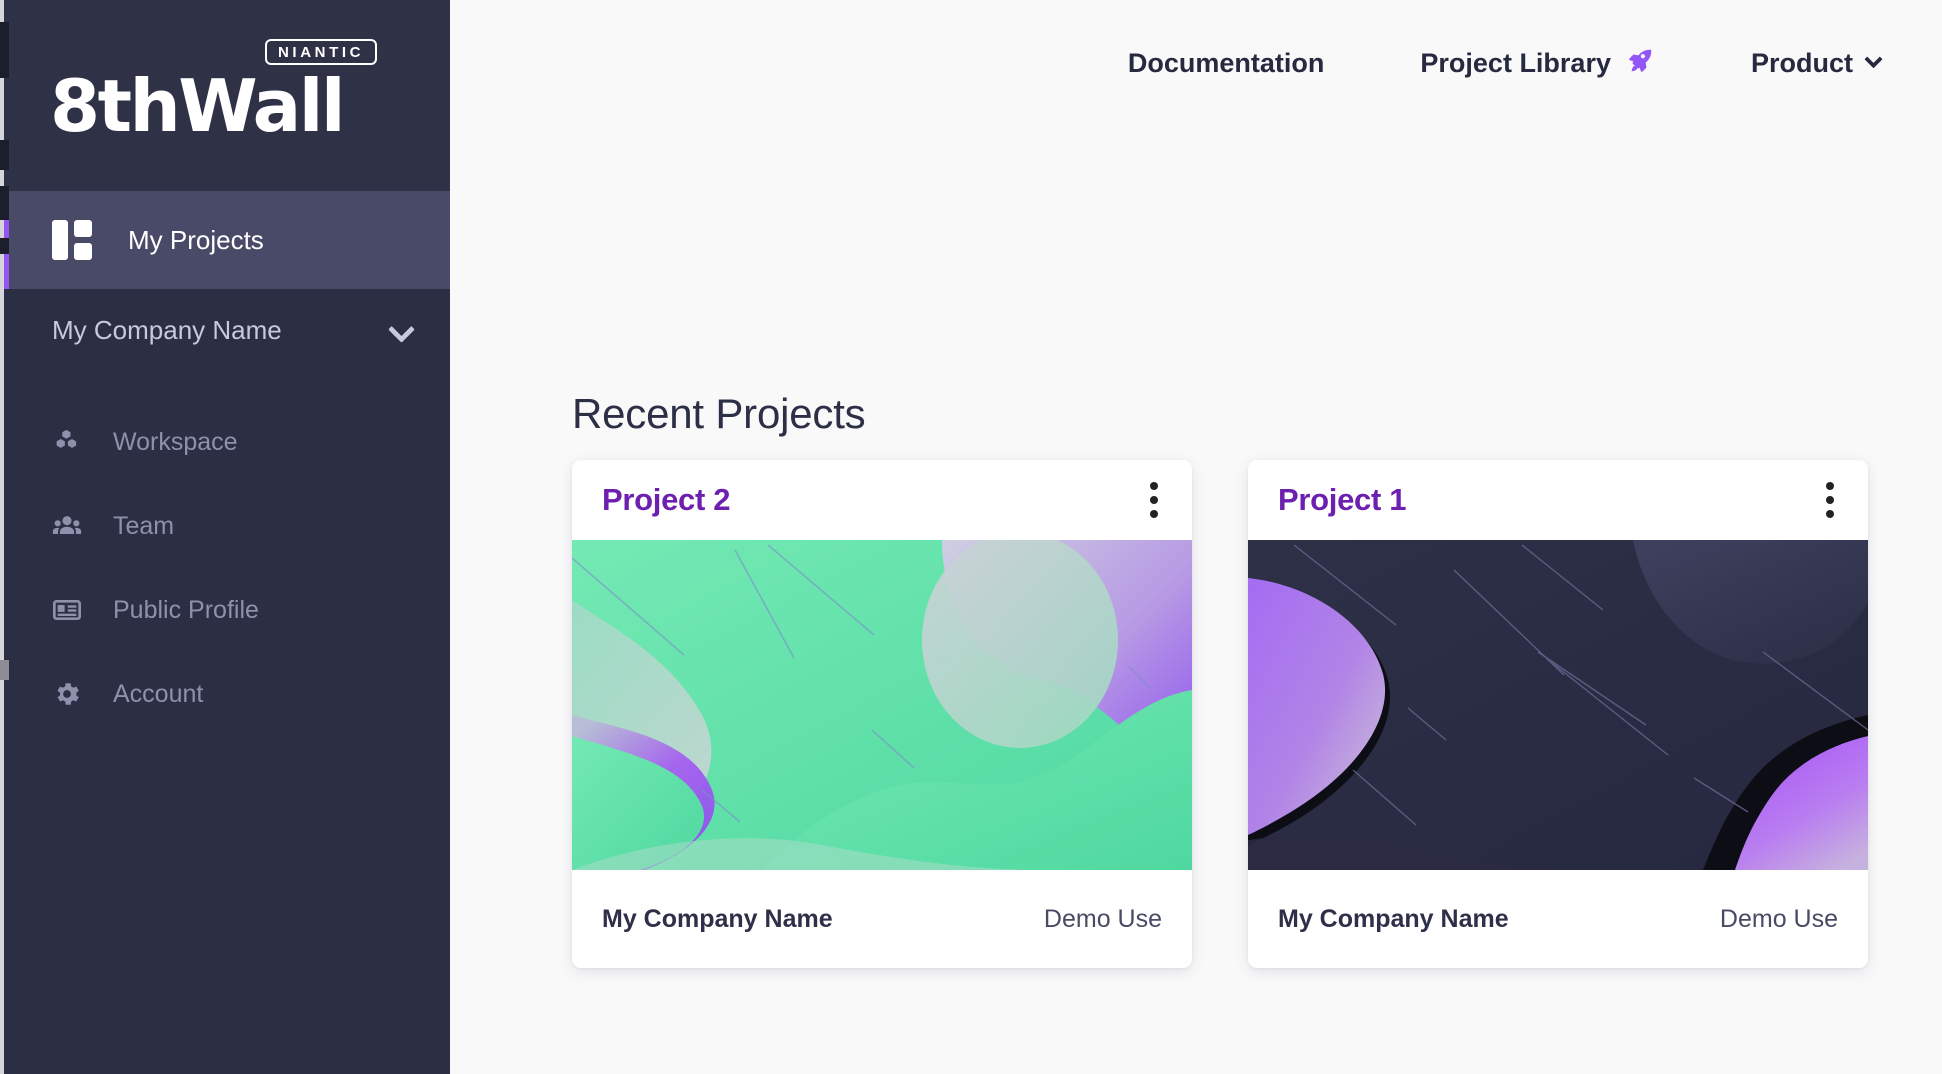 The width and height of the screenshot is (1942, 1074). I want to click on sidebar-nav-list: Workspace Team Public Profile Account, so click(225, 568).